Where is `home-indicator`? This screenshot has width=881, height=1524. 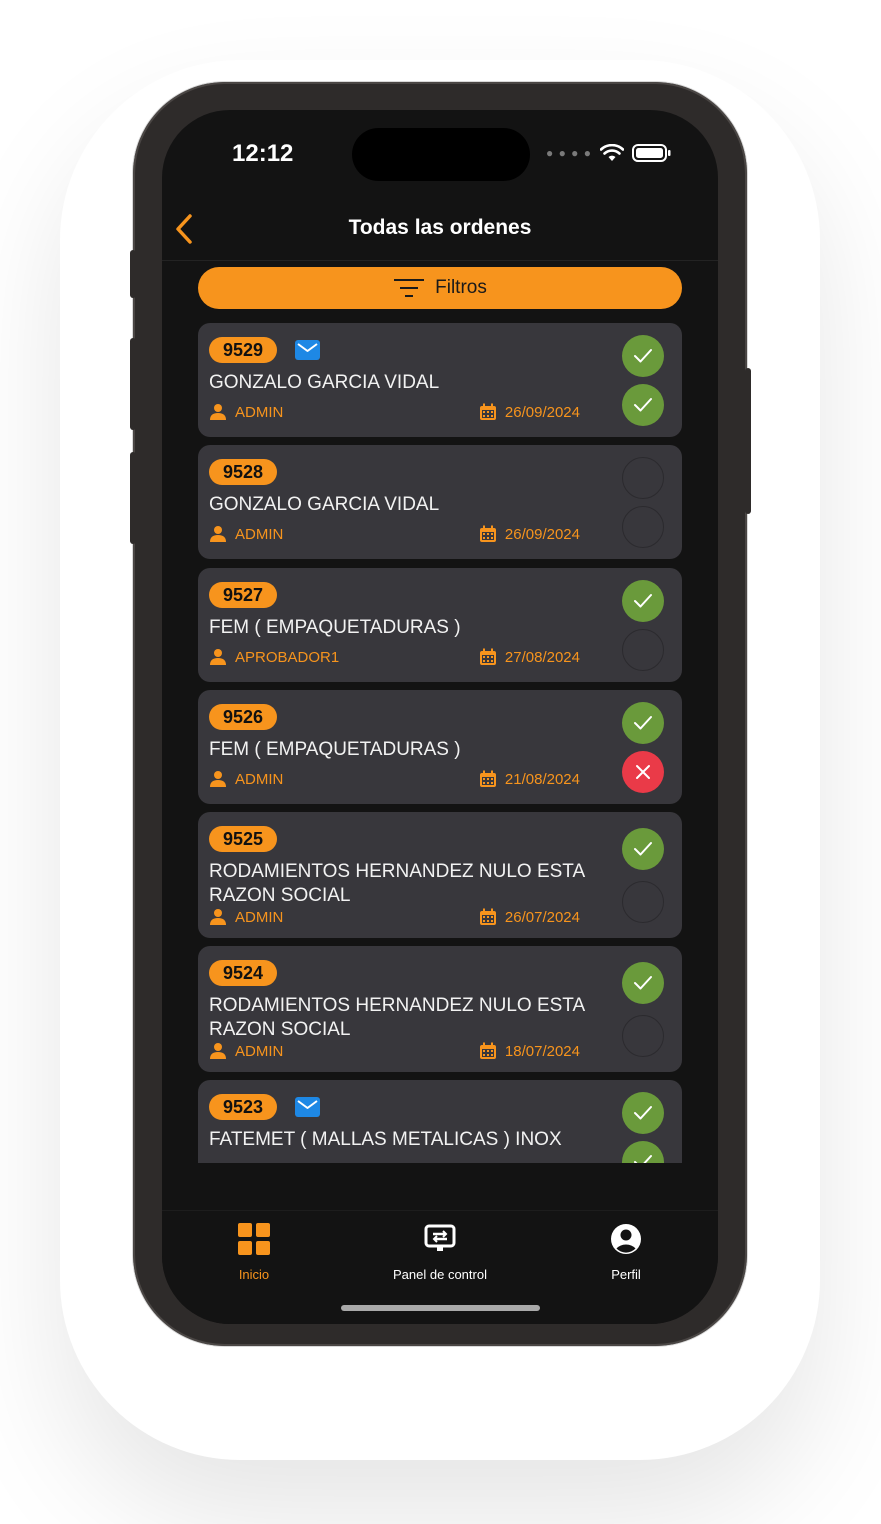 home-indicator is located at coordinates (440, 1308).